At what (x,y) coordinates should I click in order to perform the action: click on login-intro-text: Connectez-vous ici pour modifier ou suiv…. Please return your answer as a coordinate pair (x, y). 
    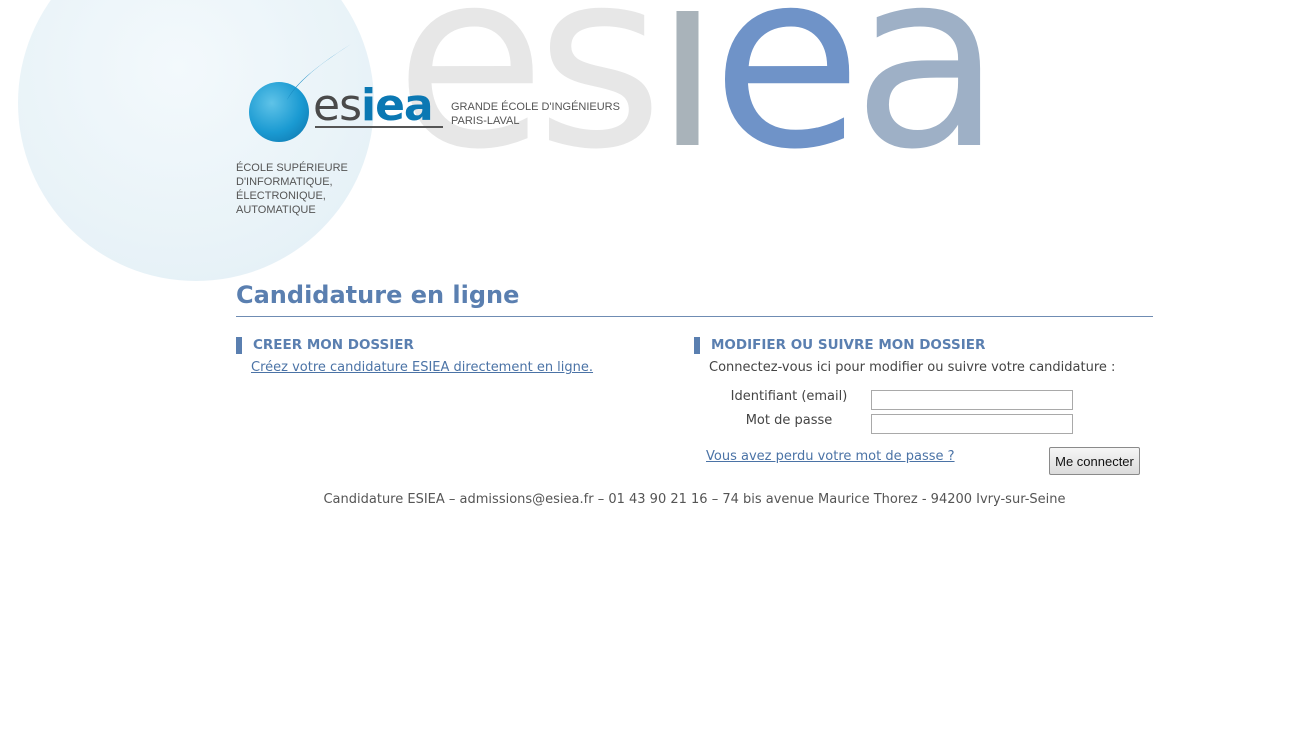
    Looking at the image, I should click on (912, 367).